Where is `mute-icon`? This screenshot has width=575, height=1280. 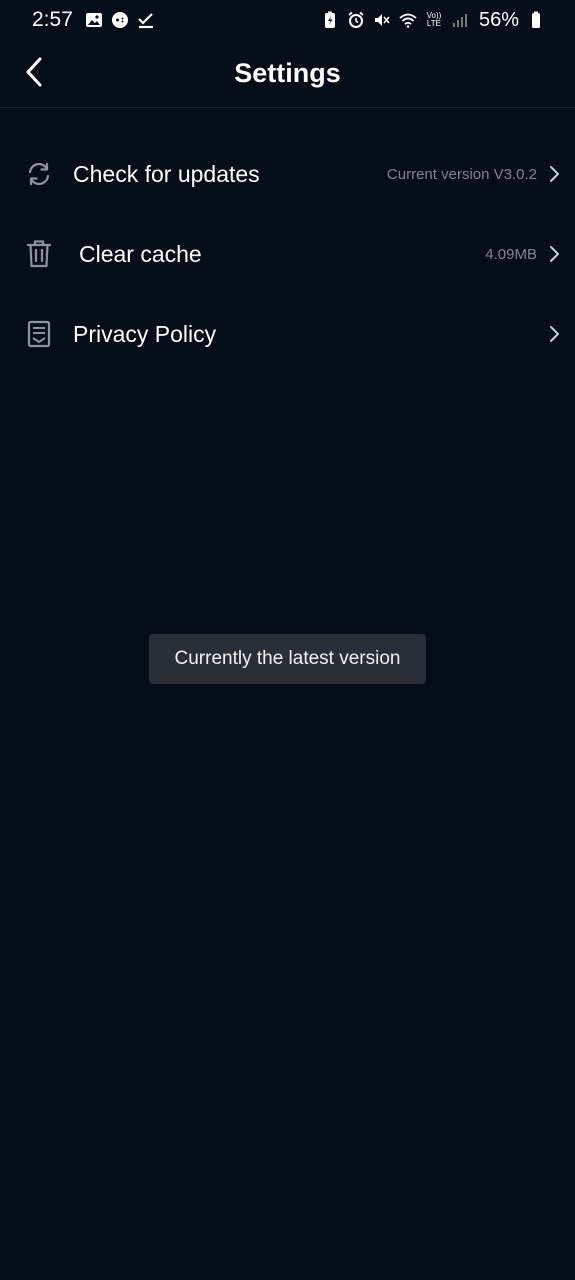 mute-icon is located at coordinates (382, 20).